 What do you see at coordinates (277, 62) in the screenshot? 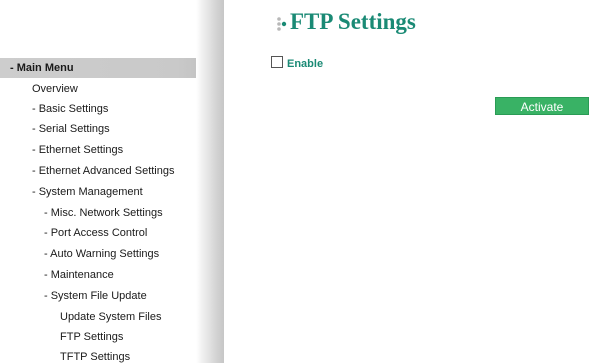
I see `enable-checkbox` at bounding box center [277, 62].